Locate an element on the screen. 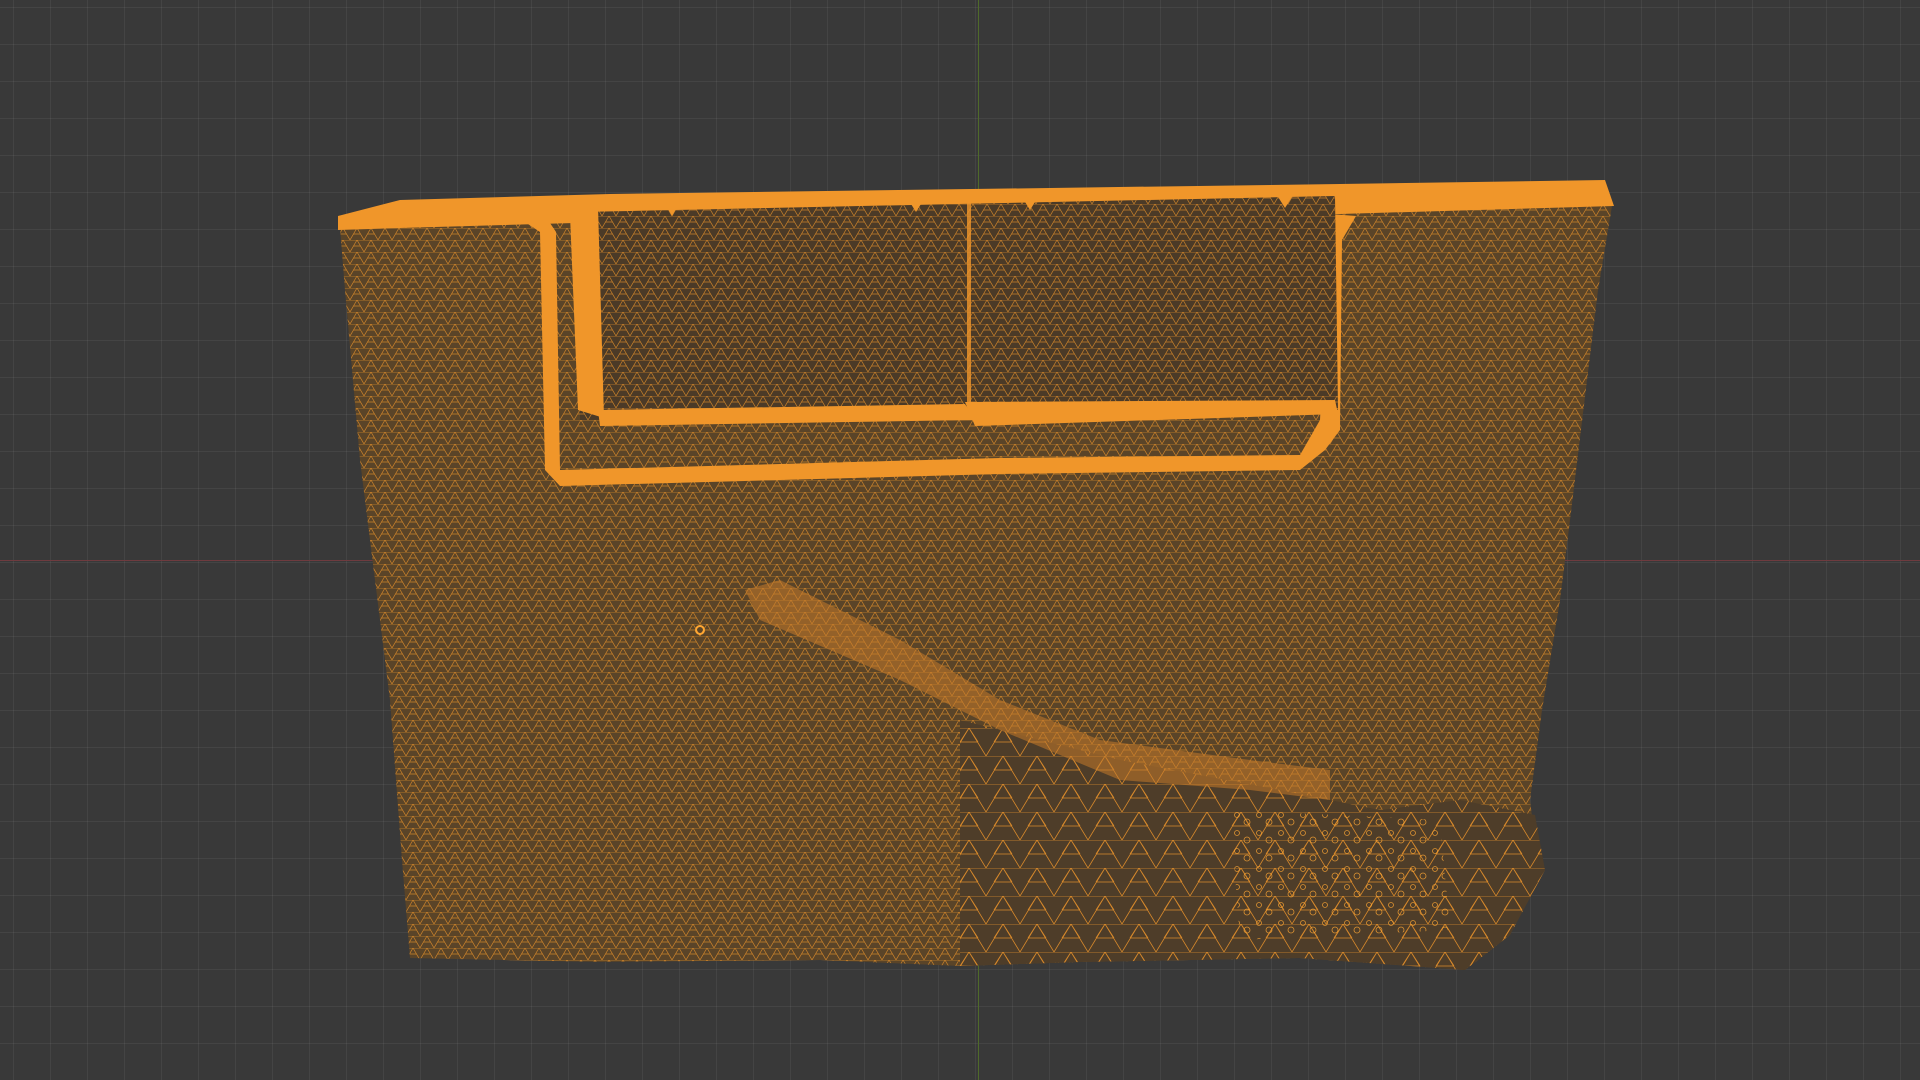  inner-box-center-seam is located at coordinates (969, 305).